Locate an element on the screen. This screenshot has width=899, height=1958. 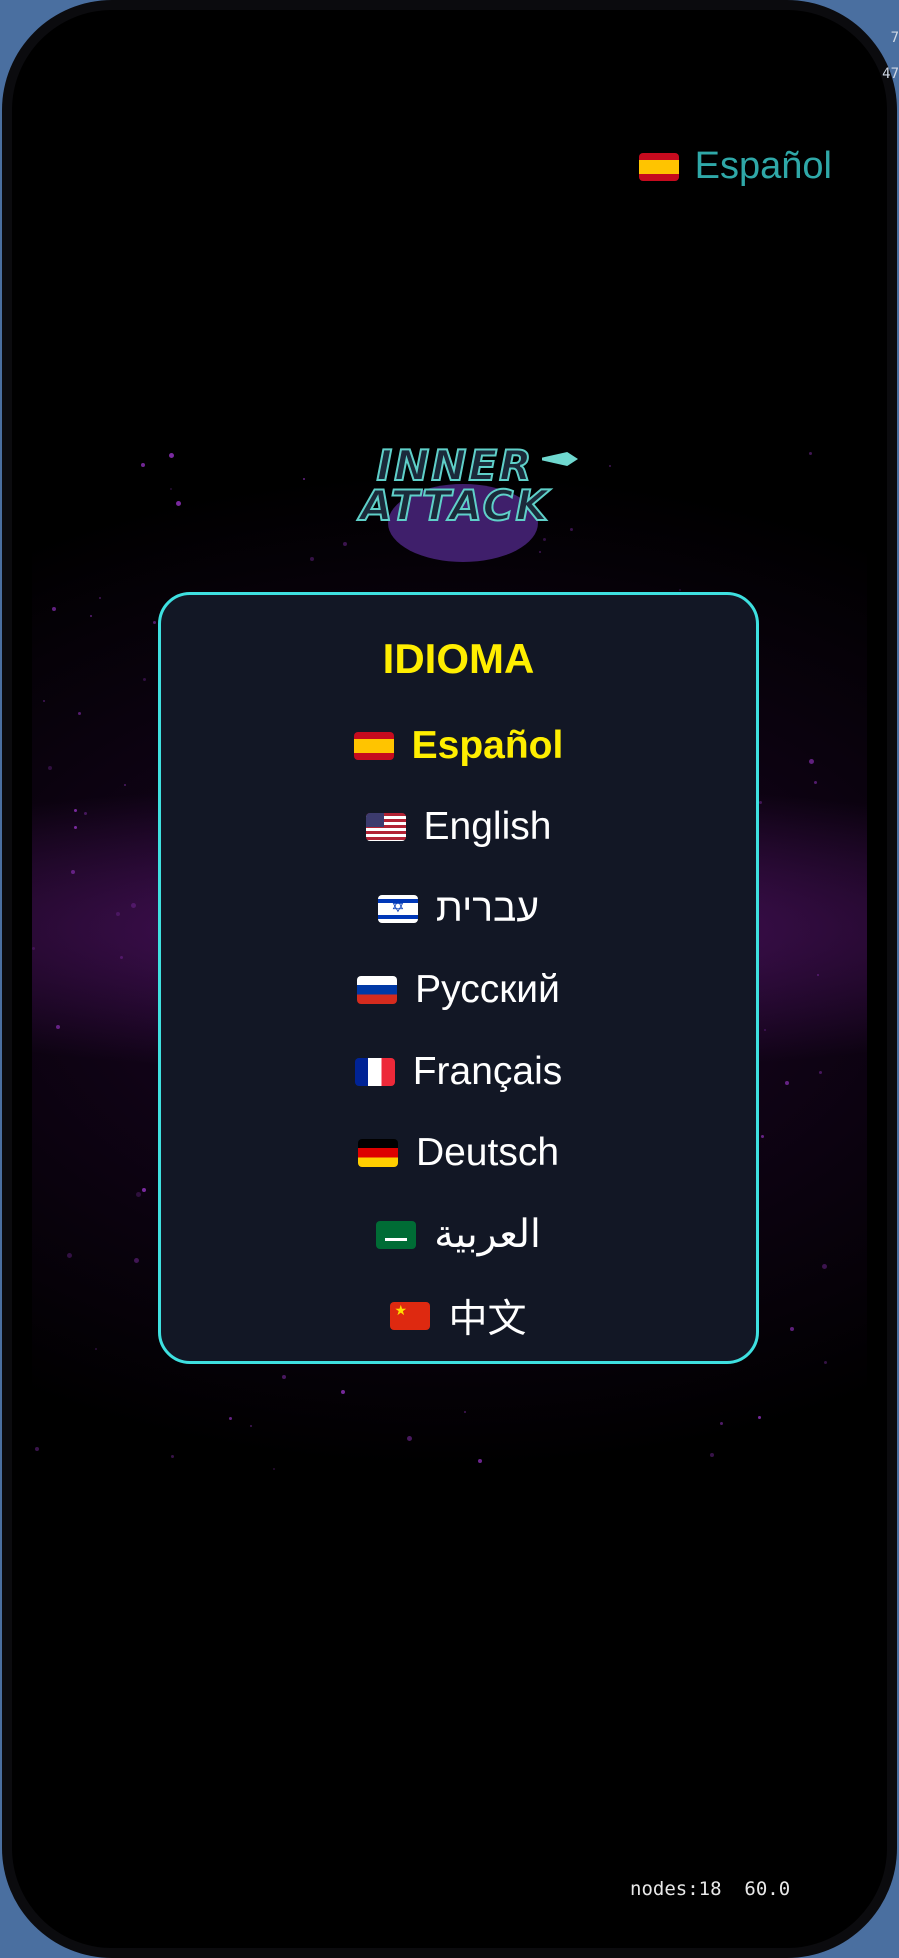
language-option-es: Español is located at coordinates (458, 746).